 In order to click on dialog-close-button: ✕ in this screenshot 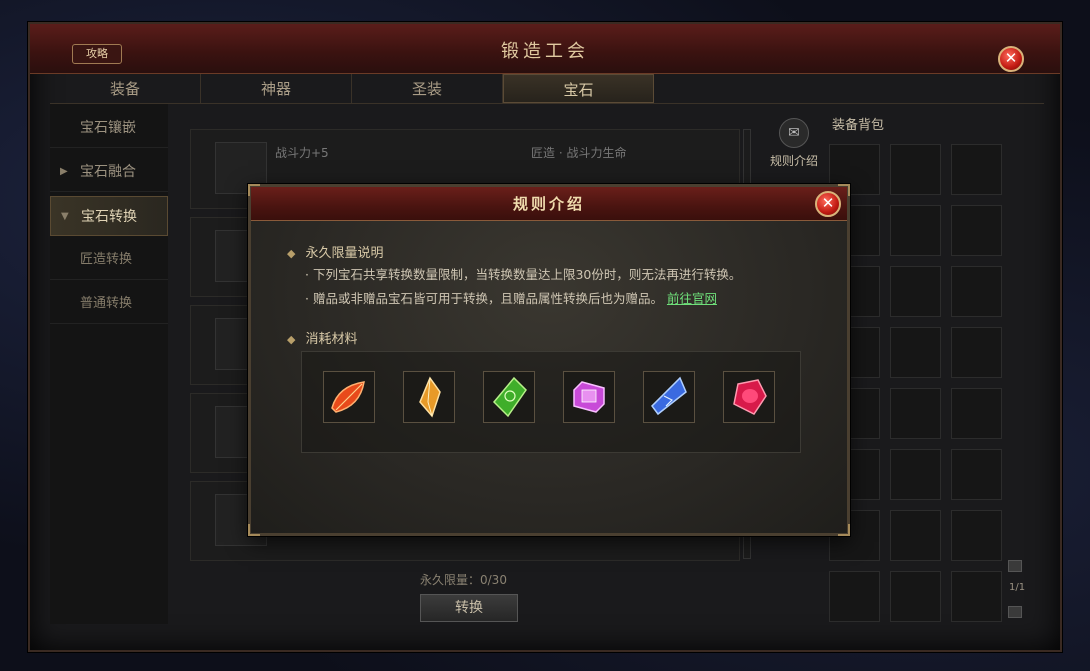, I will do `click(828, 204)`.